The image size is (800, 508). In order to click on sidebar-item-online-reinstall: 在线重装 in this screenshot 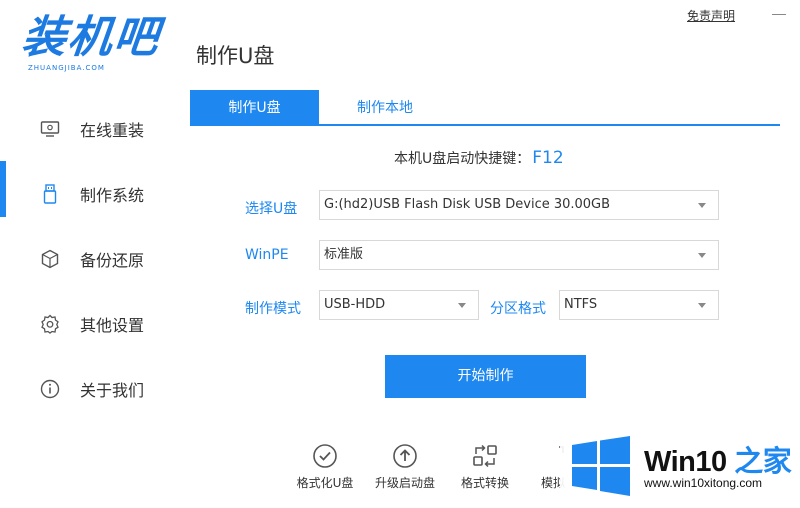, I will do `click(95, 128)`.